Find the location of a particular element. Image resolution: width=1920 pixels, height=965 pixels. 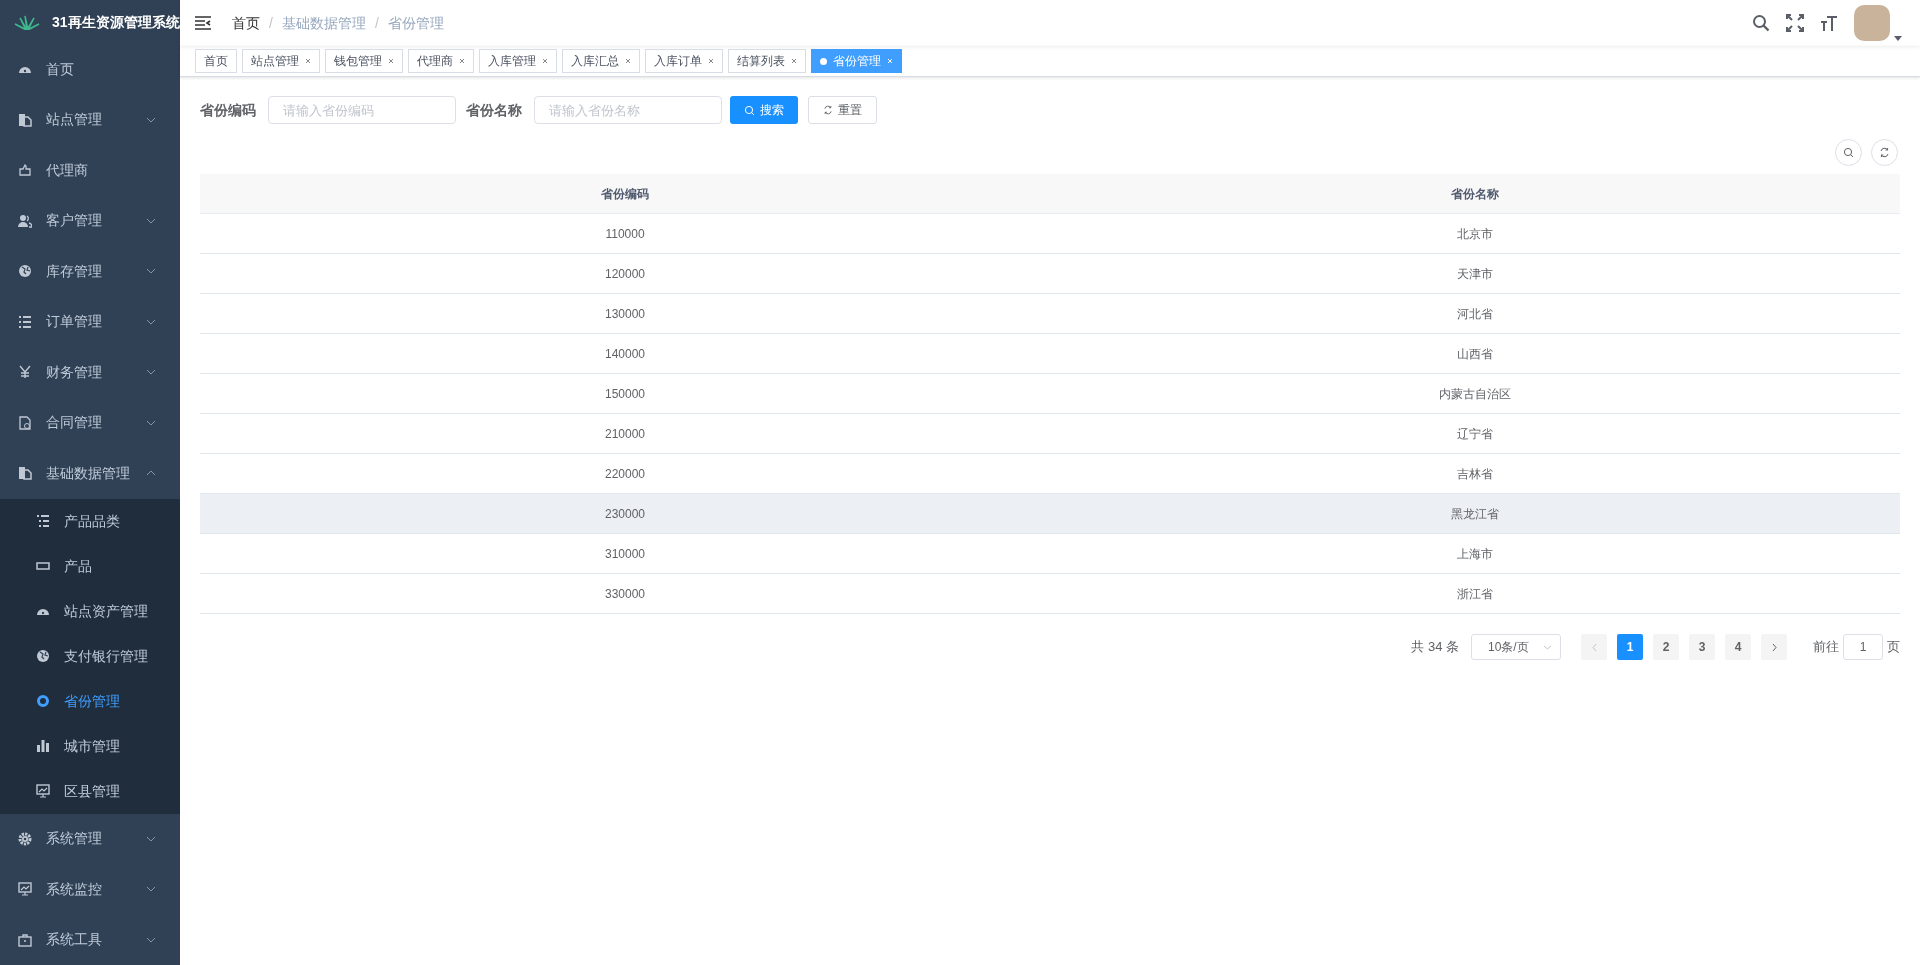

menu-fold-icon is located at coordinates (203, 23).